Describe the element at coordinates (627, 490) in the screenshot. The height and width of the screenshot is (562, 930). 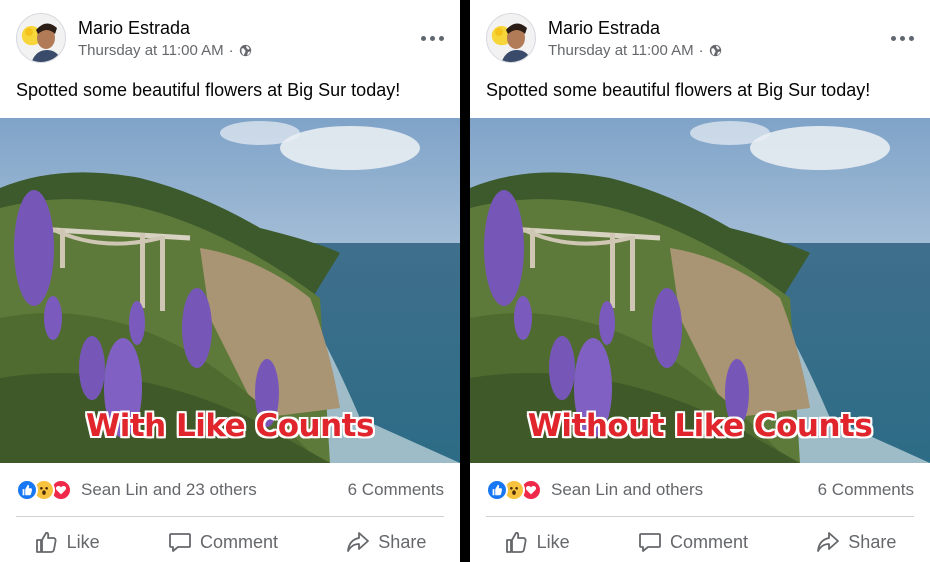
I see `reactors-text: Sean Lin and others` at that location.